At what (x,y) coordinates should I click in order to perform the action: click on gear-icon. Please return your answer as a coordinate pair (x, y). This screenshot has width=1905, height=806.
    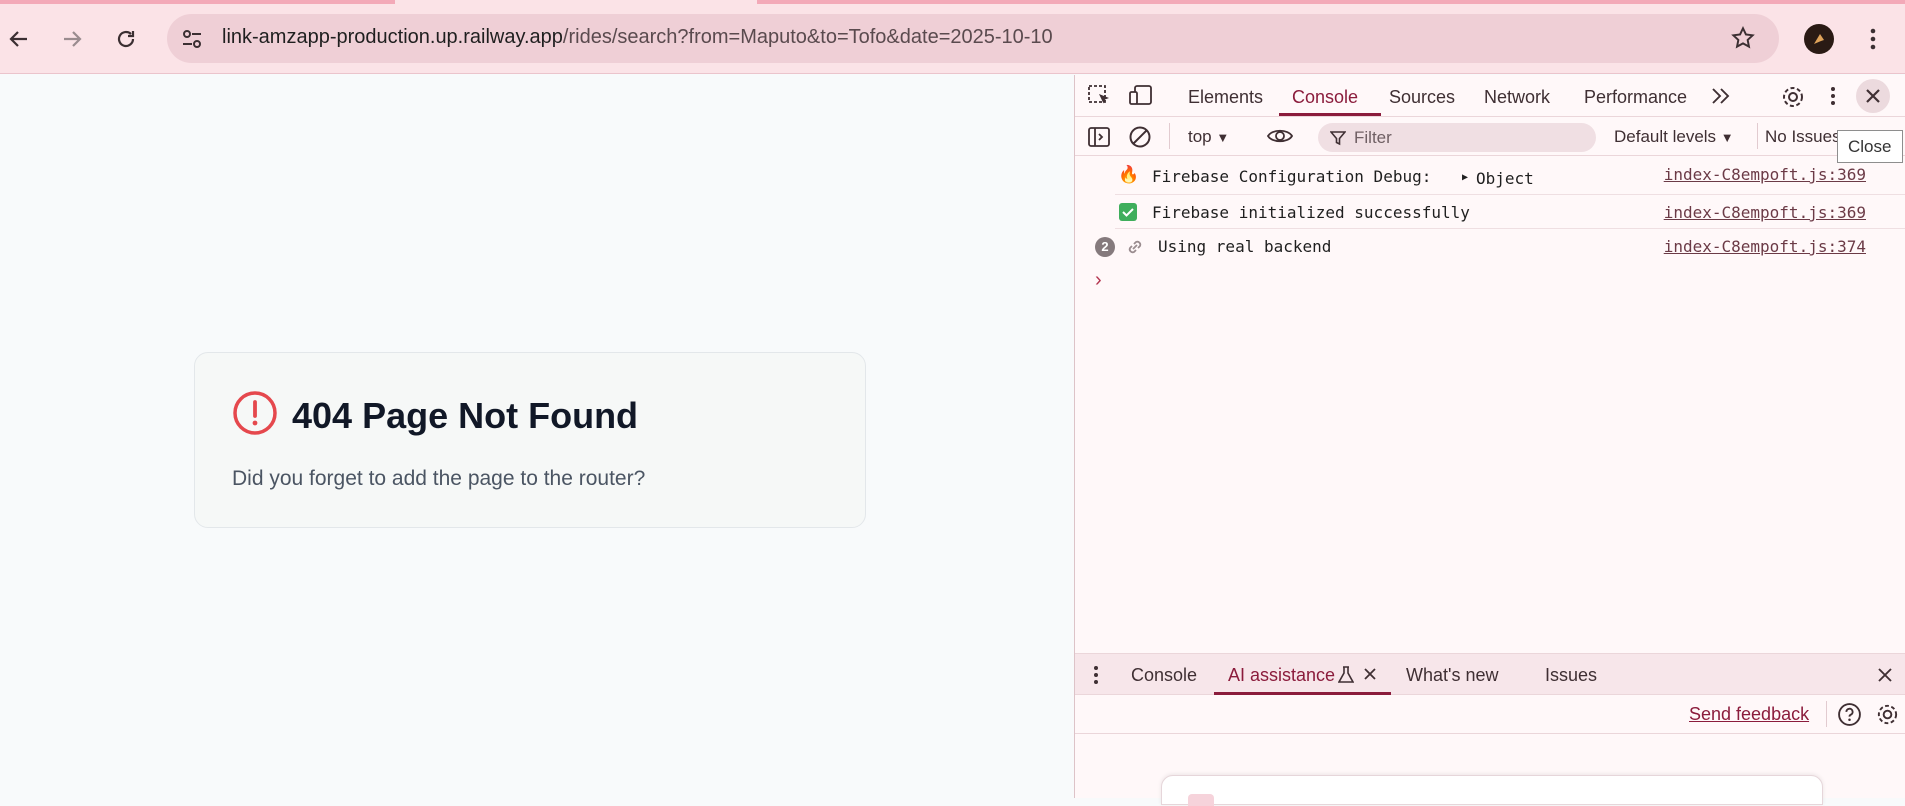
    Looking at the image, I should click on (1793, 97).